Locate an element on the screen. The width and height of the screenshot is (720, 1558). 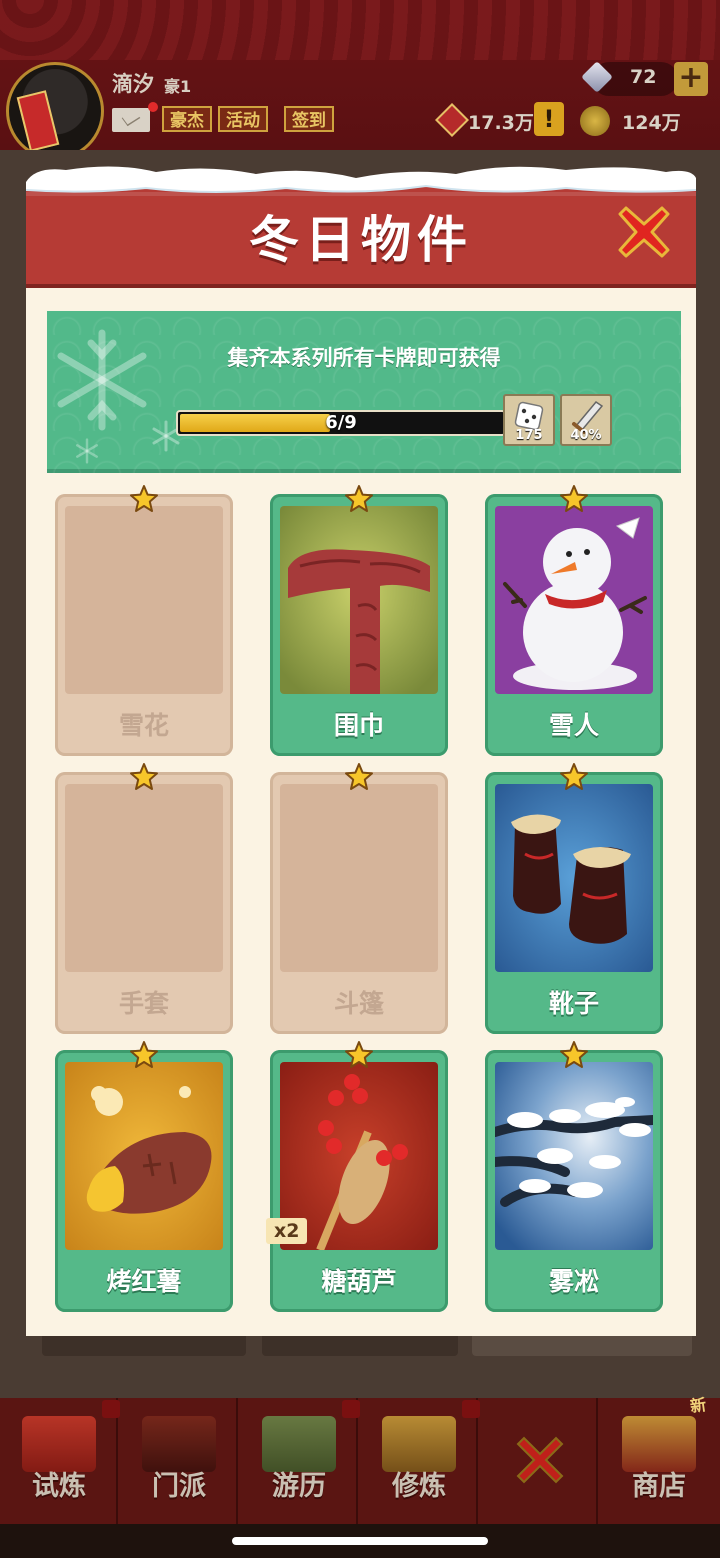
coin-value: 124万 is located at coordinates (651, 123).